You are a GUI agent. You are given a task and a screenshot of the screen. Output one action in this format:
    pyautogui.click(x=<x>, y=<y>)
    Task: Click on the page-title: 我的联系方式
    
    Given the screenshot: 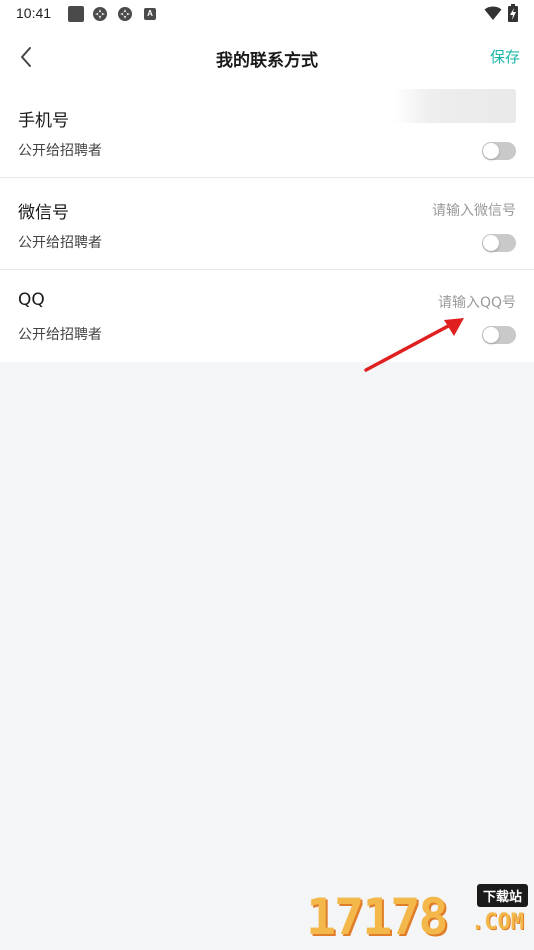 What is the action you would take?
    pyautogui.click(x=267, y=61)
    